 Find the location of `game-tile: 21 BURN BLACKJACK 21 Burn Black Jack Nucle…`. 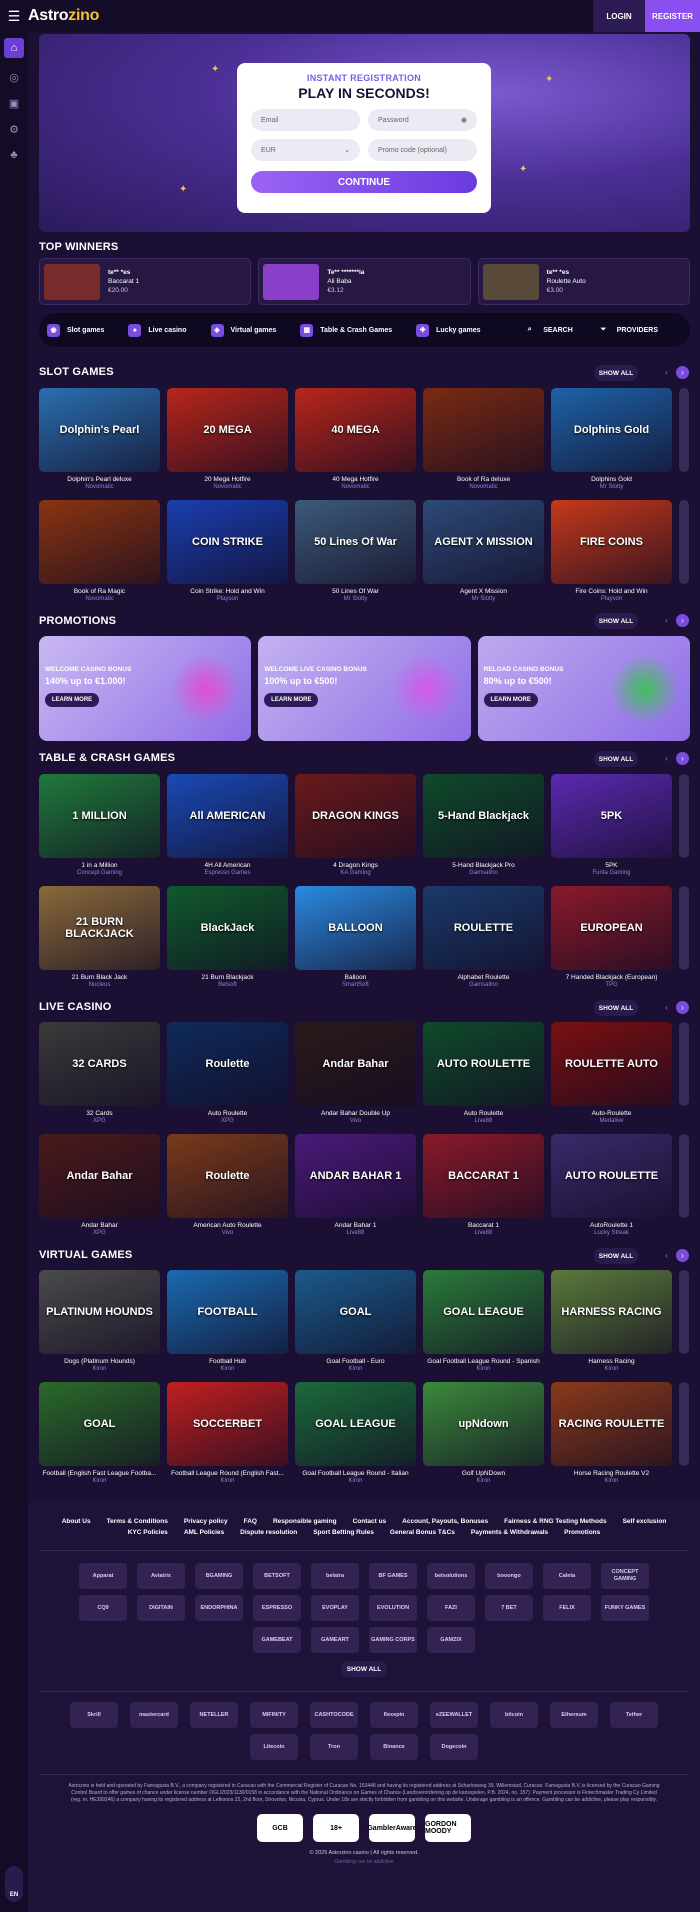

game-tile: 21 BURN BLACKJACK 21 Burn Black Jack Nucle… is located at coordinates (99, 937).